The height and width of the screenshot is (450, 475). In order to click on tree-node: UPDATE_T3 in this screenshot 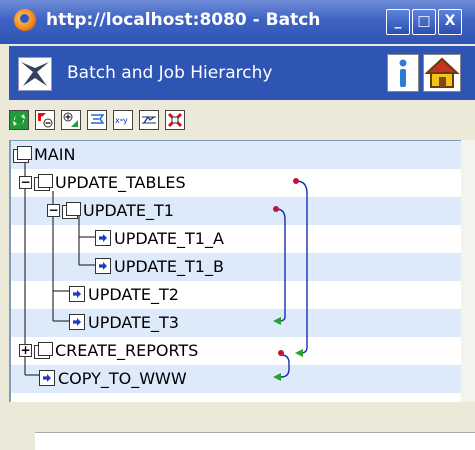, I will do `click(124, 322)`.